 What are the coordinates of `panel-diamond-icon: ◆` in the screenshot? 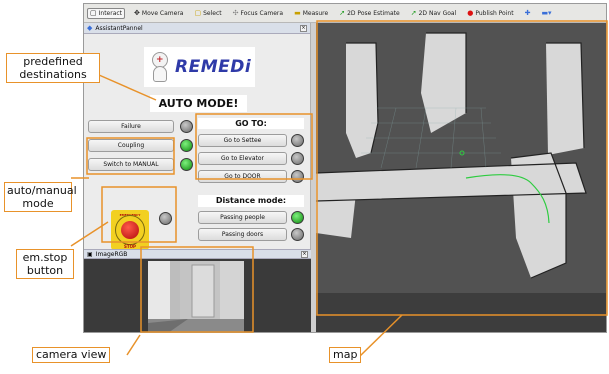 It's located at (90, 28).